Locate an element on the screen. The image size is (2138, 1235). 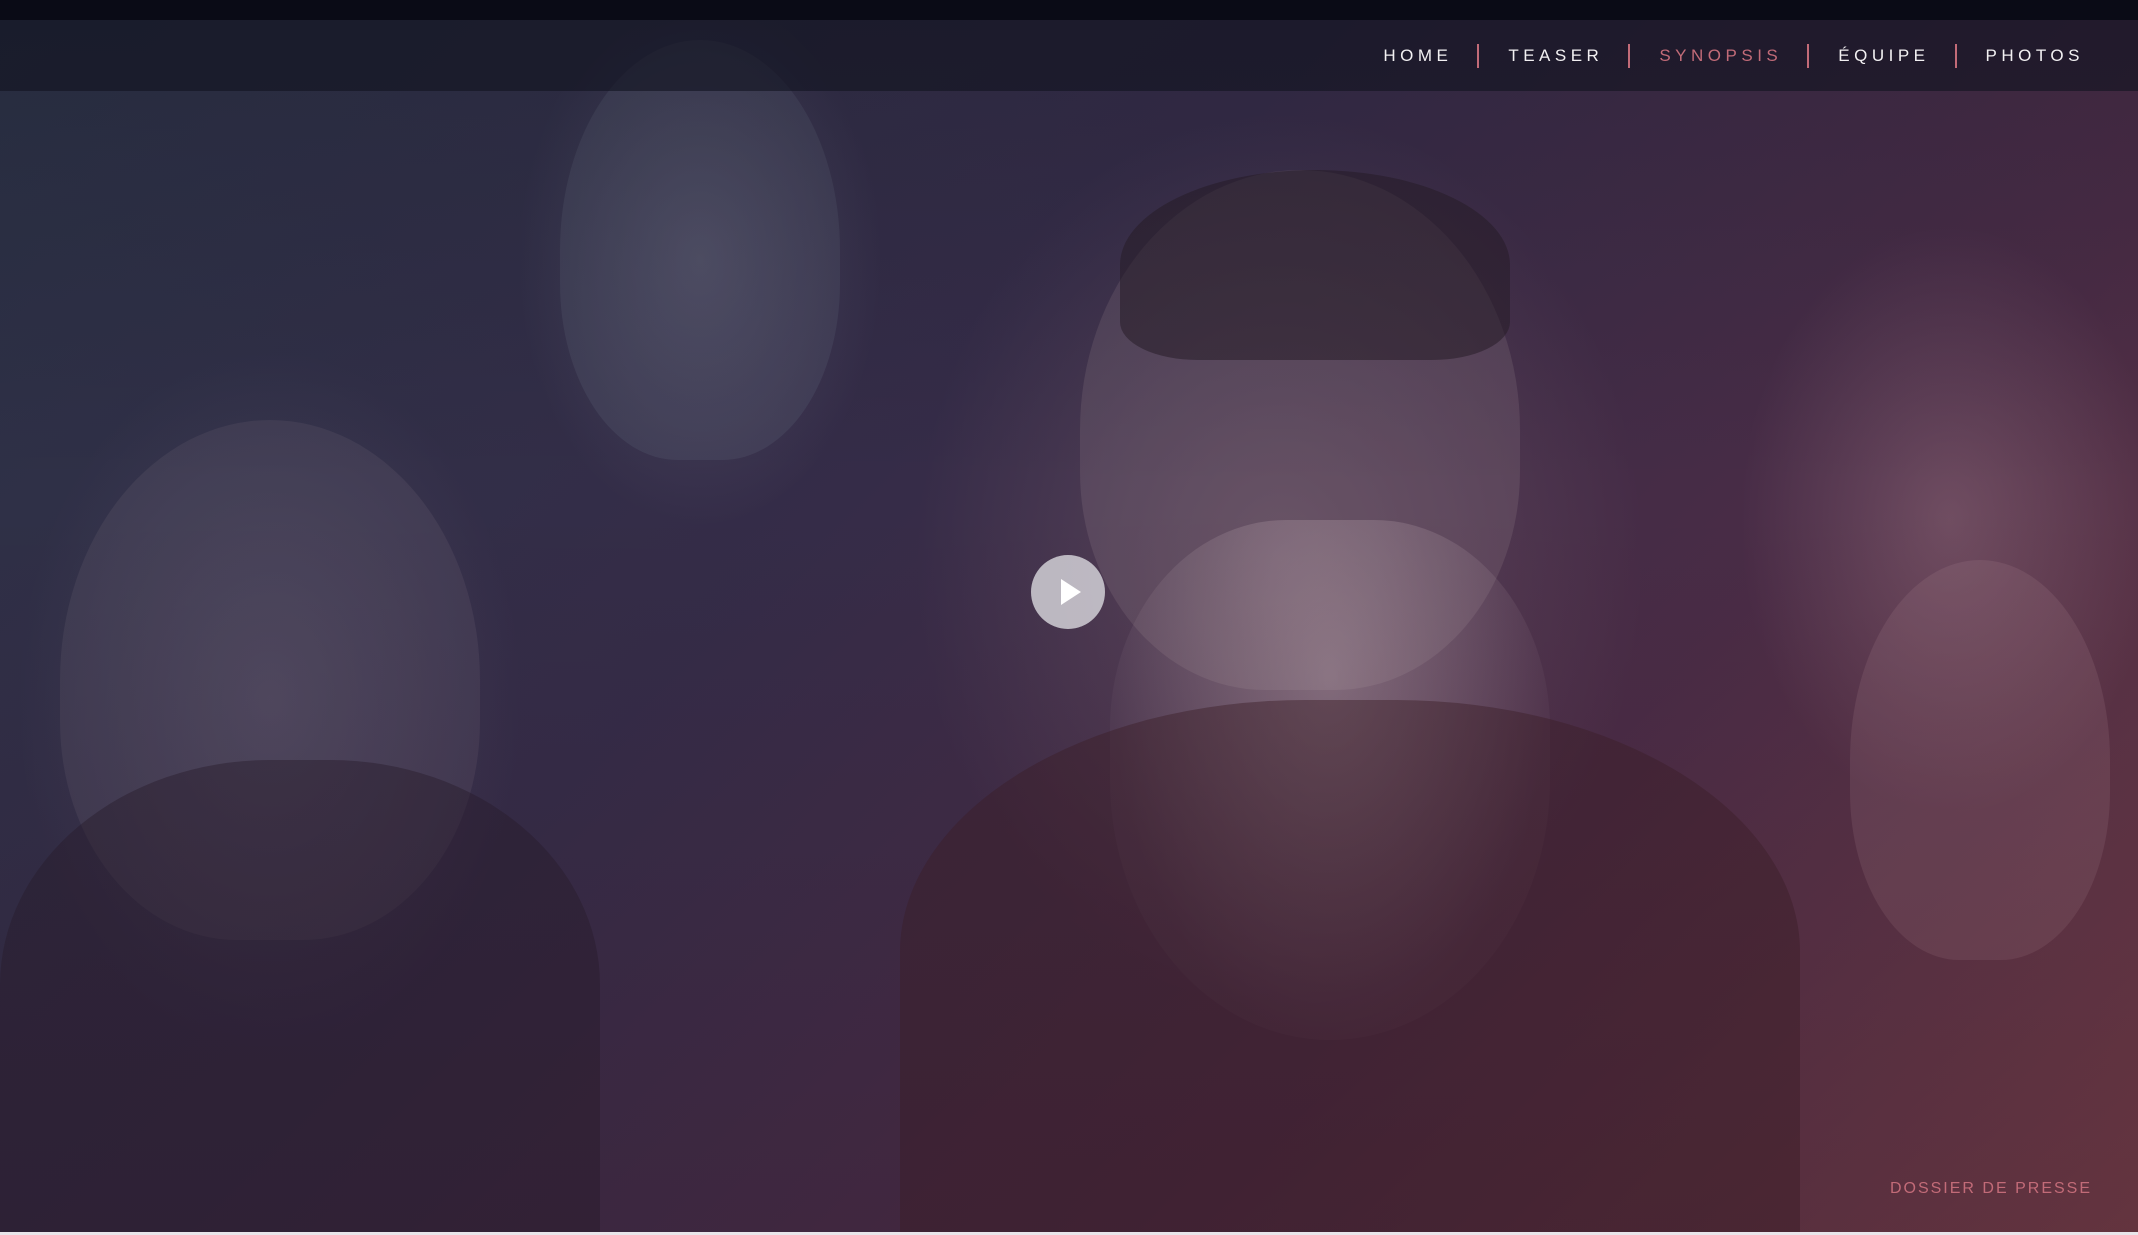
press-kit-link: DOSSIER DE PRESSE is located at coordinates (1991, 1189).